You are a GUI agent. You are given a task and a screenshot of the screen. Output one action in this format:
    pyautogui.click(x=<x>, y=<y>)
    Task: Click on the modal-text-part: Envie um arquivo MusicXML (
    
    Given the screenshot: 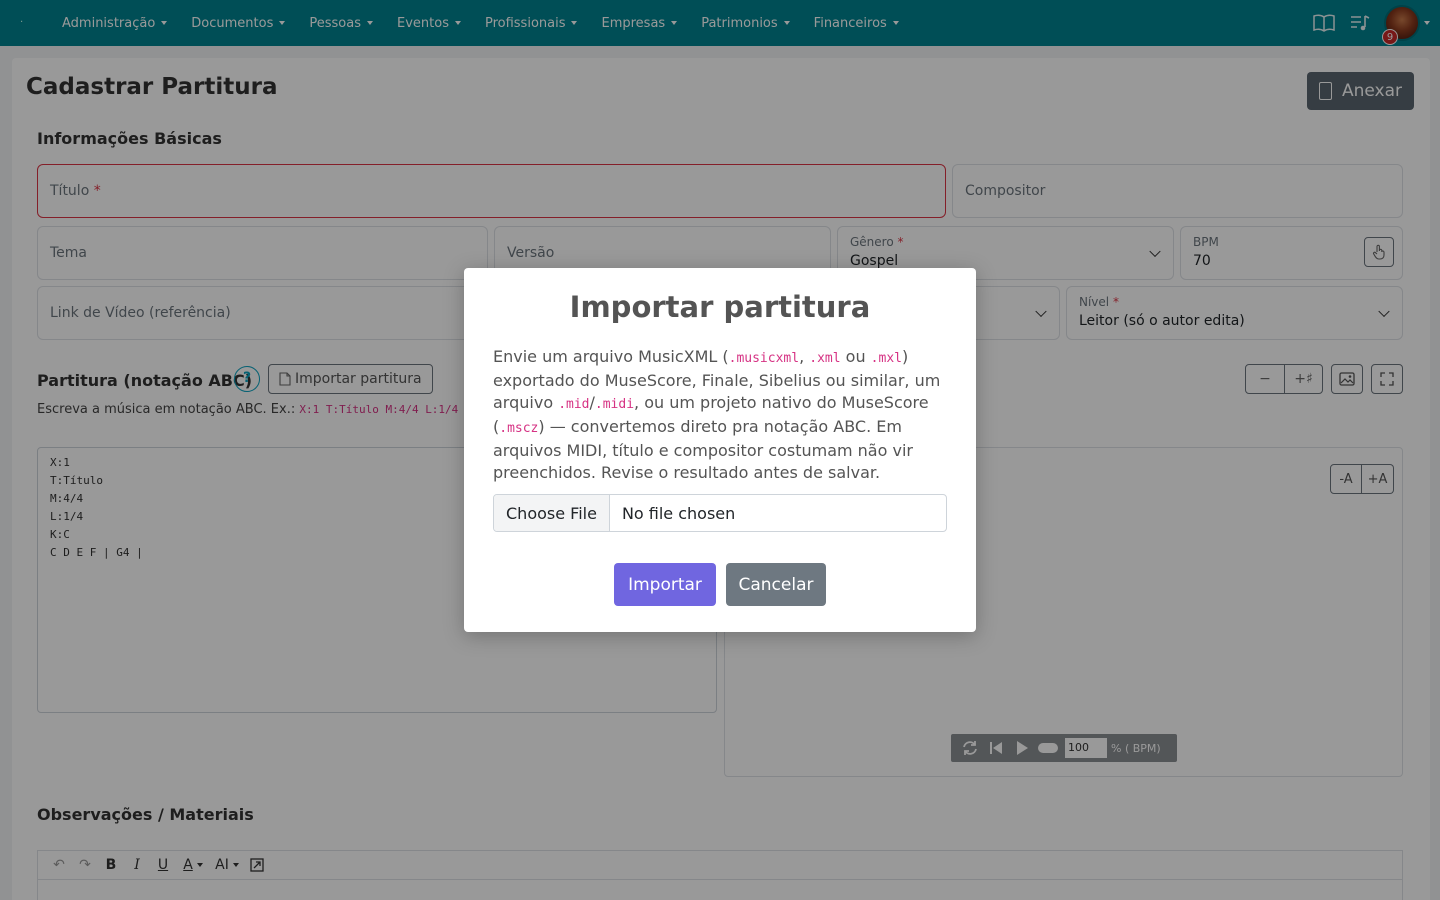 What is the action you would take?
    pyautogui.click(x=611, y=356)
    